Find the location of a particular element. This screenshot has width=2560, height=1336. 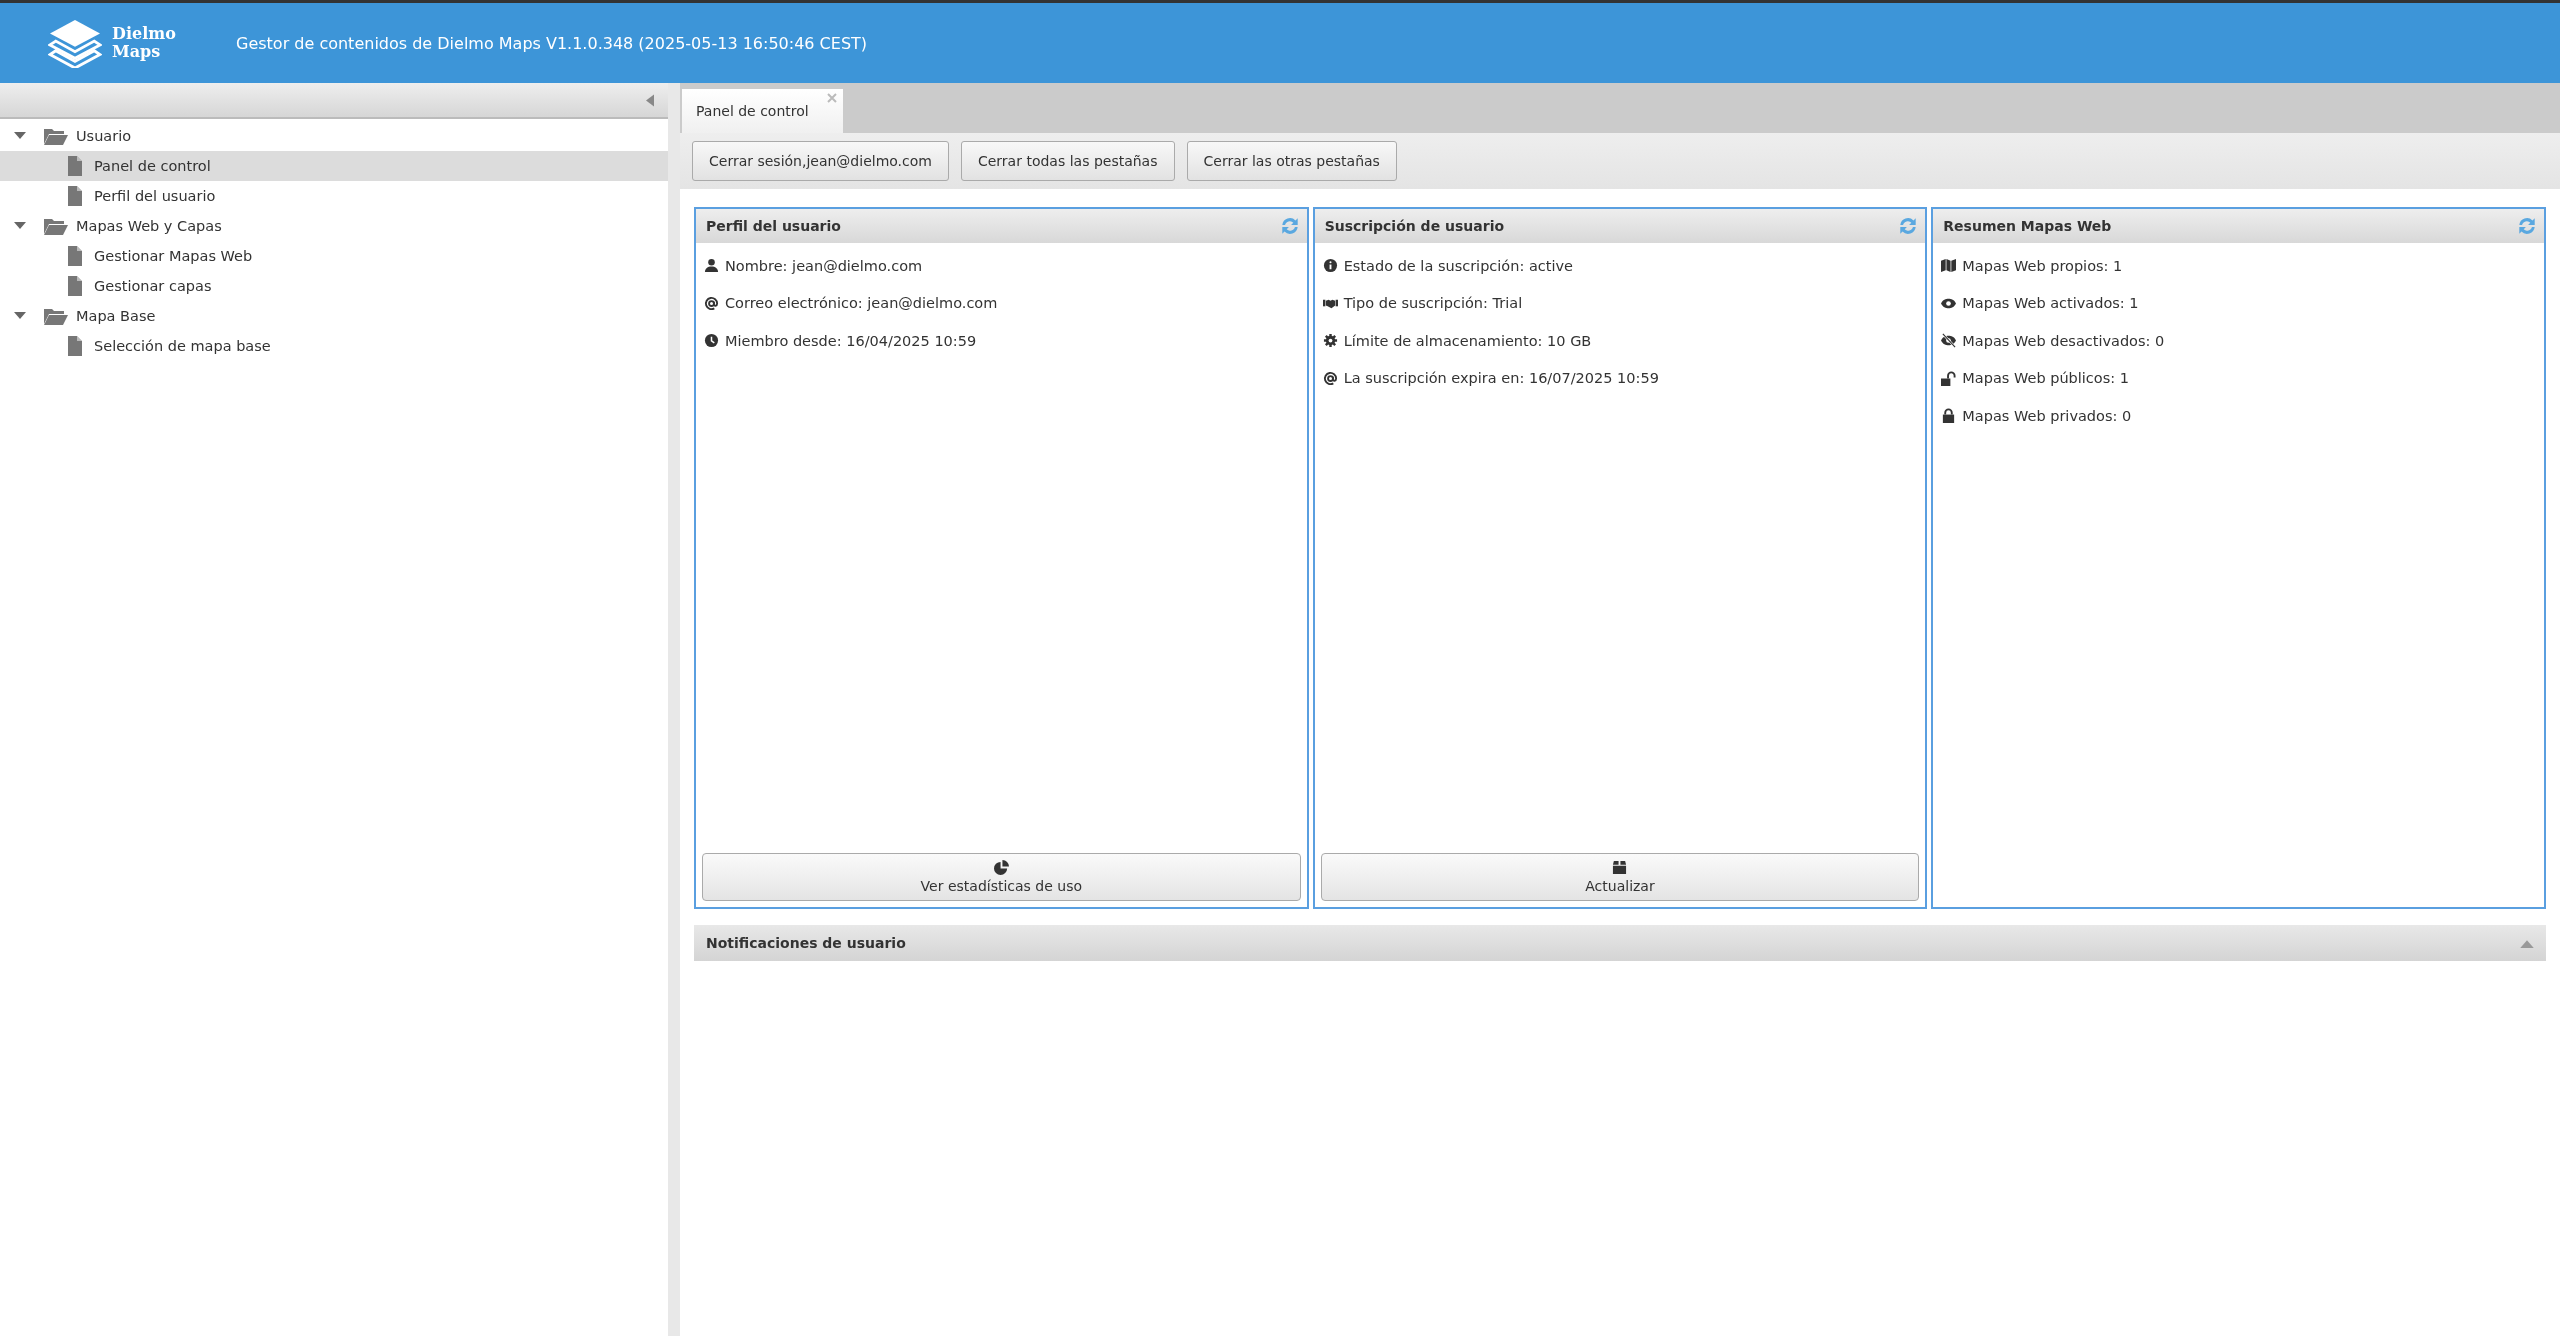

collapse-left-icon is located at coordinates (650, 100).